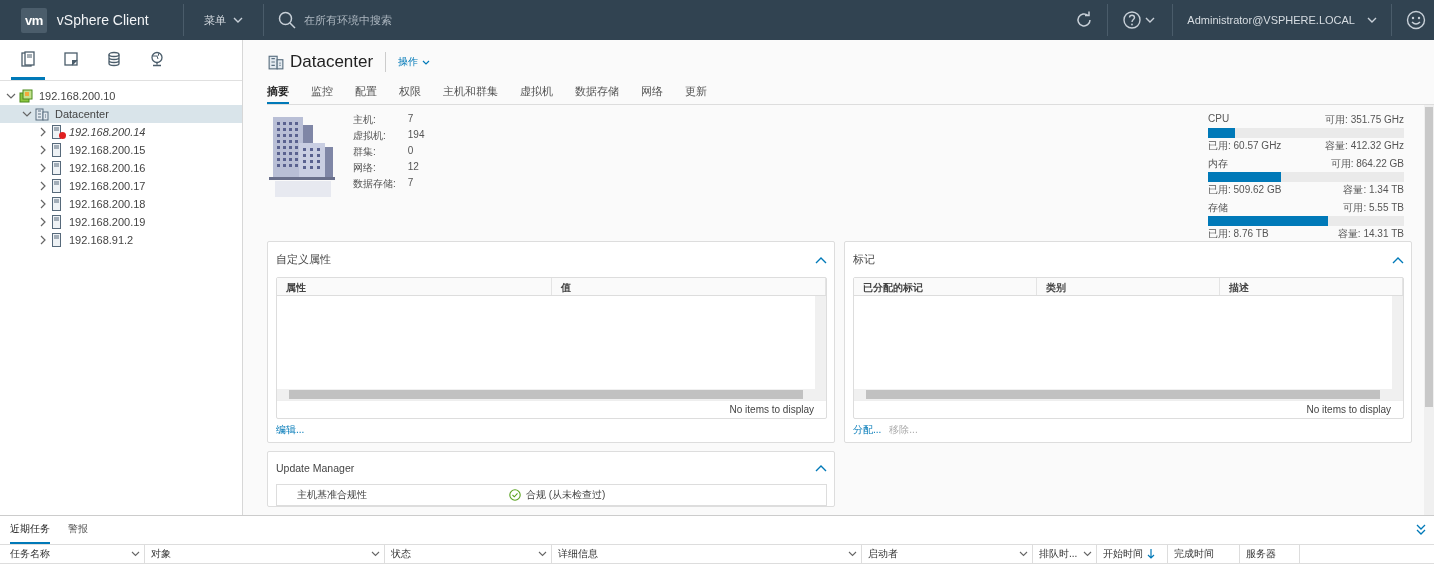 Image resolution: width=1434 pixels, height=574 pixels. What do you see at coordinates (121, 96) in the screenshot?
I see `tree-item: 192.168.200.10` at bounding box center [121, 96].